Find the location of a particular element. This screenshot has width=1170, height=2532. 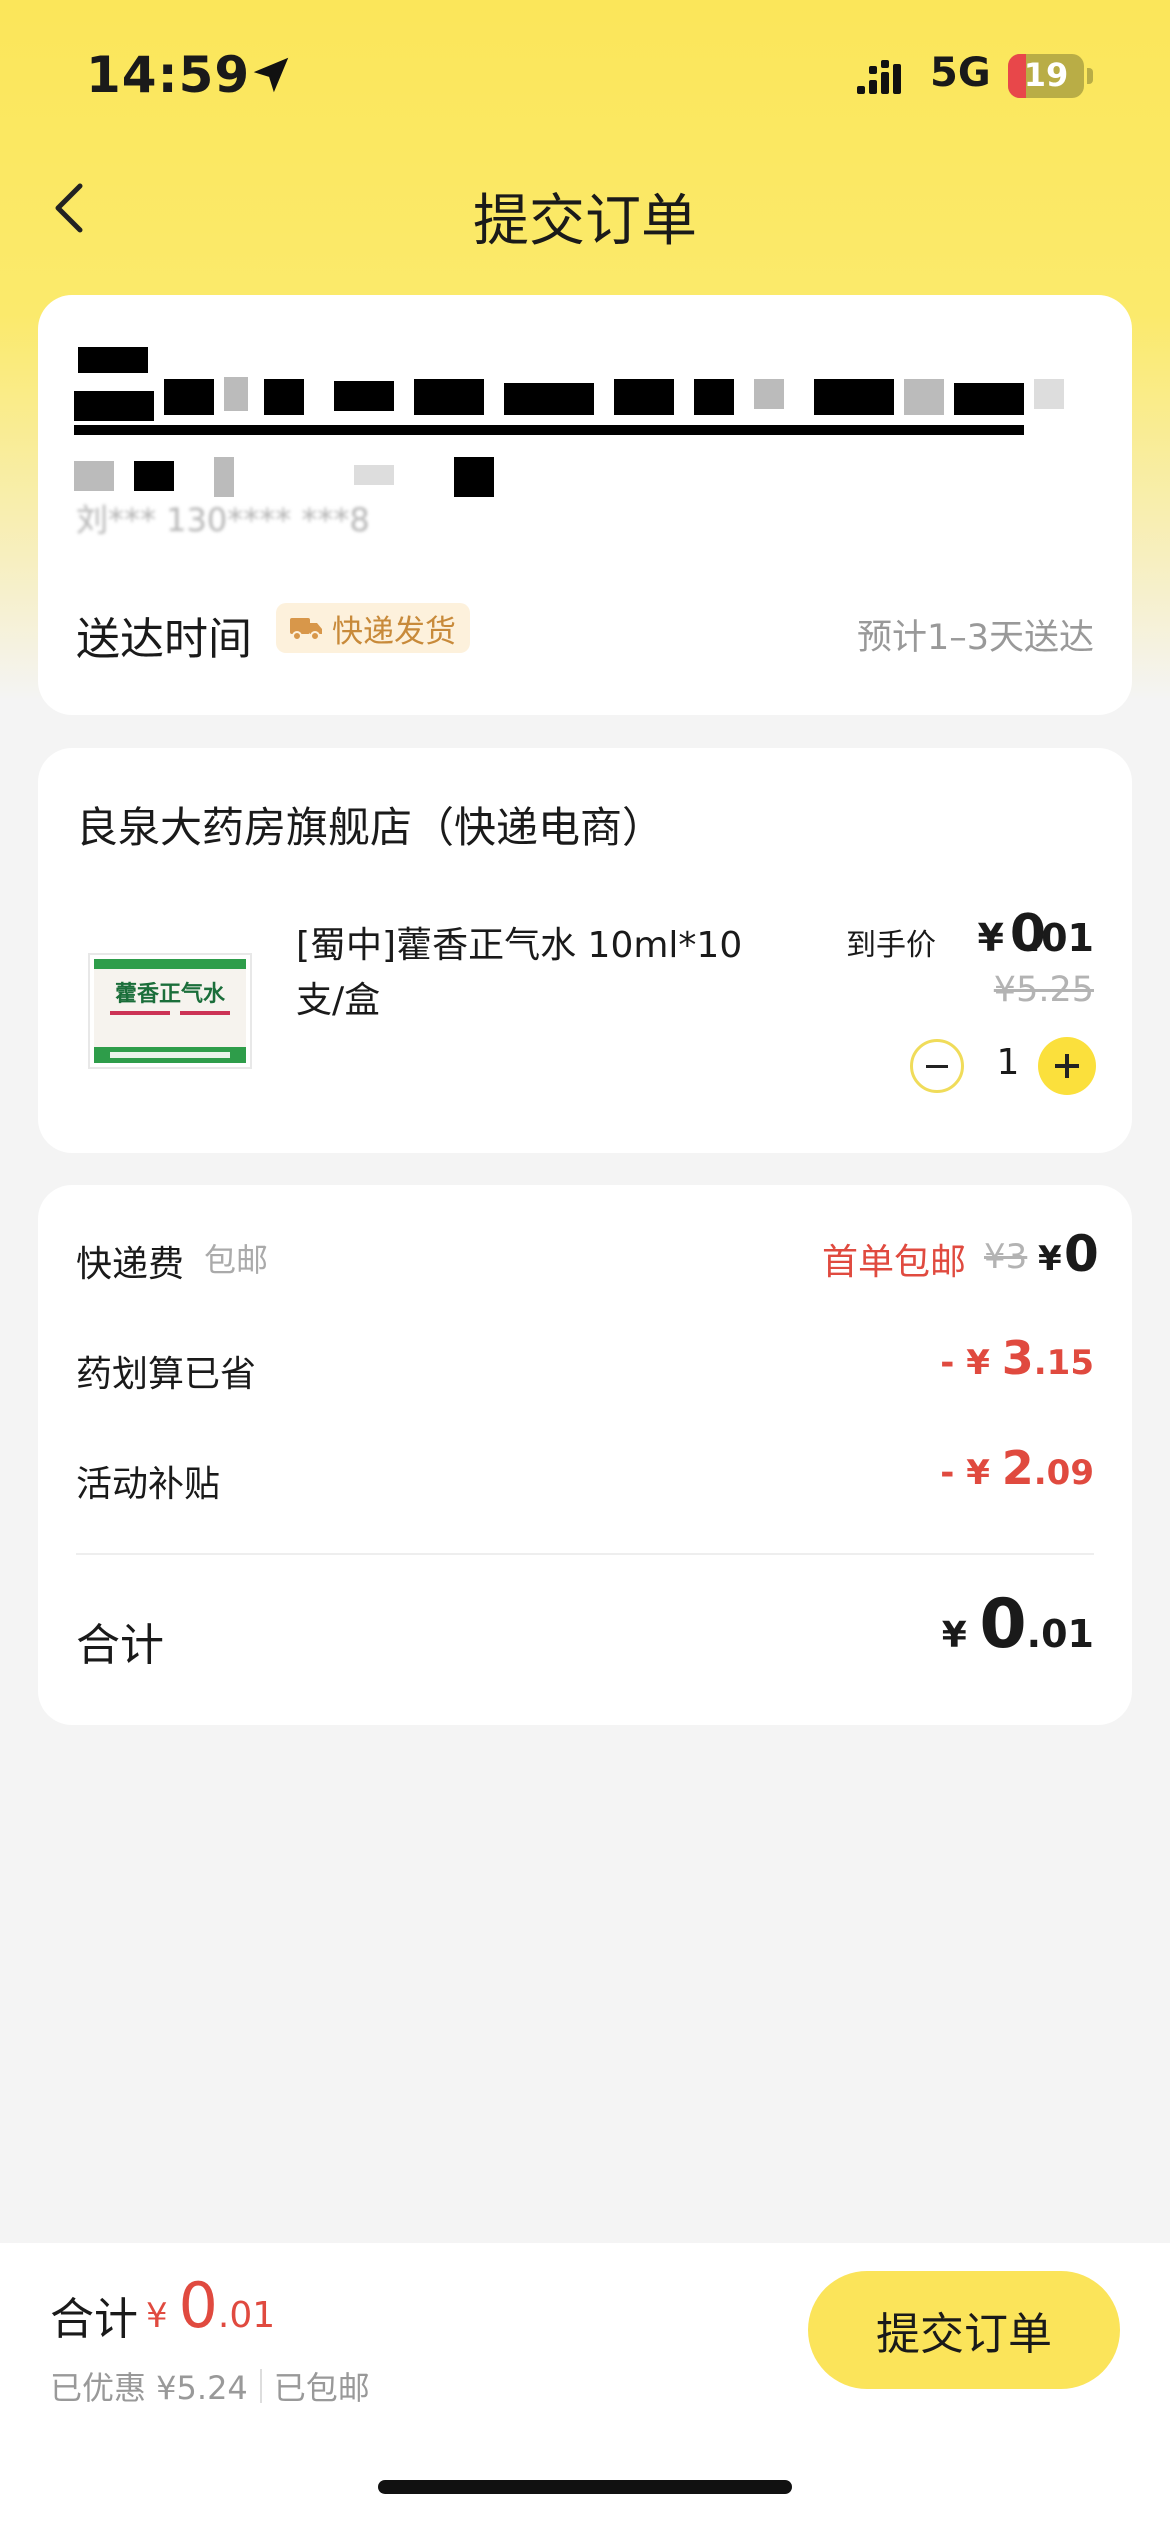

delivery-time-label: 送达时间 is located at coordinates (164, 639).